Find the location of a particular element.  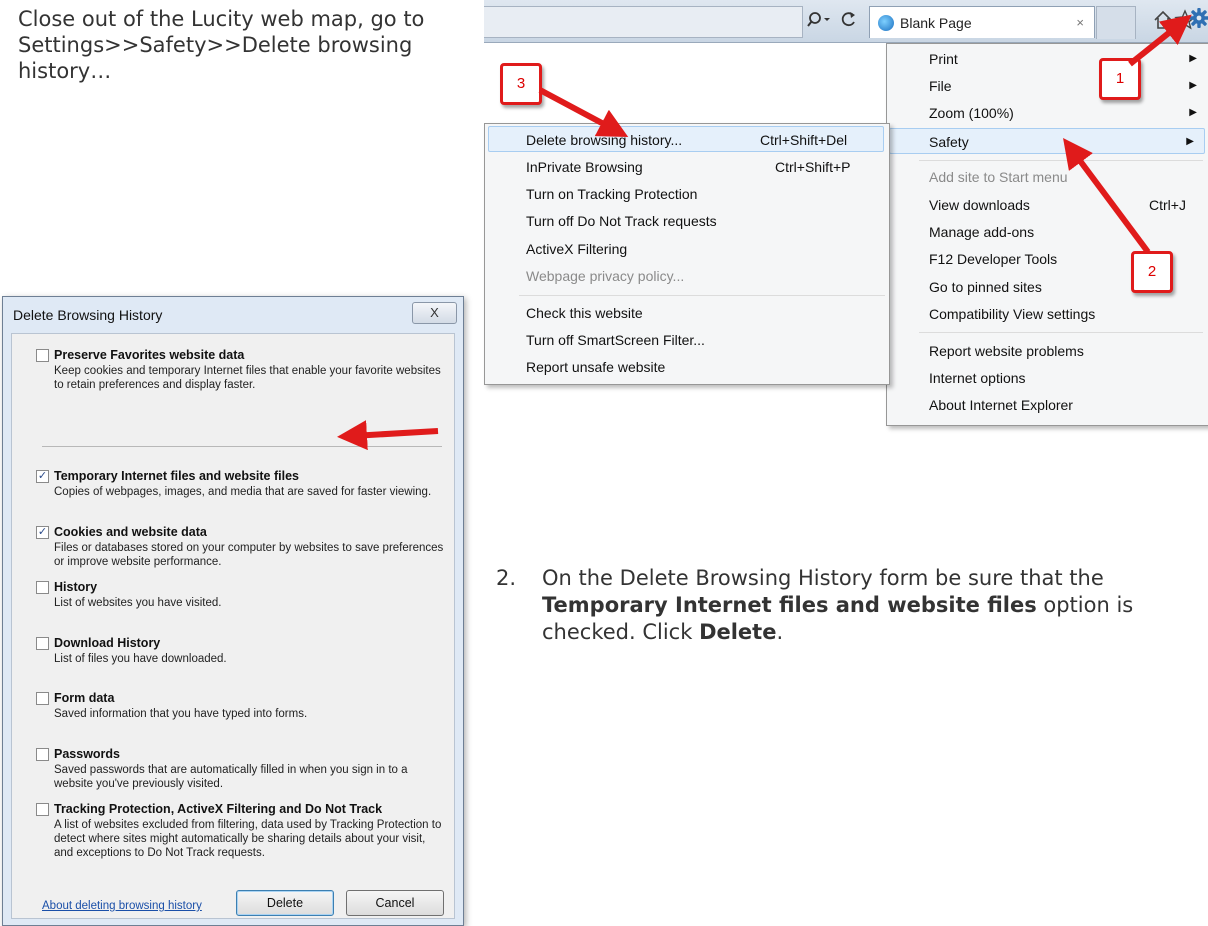

option-description: List of files you have downloaded. is located at coordinates (140, 659).